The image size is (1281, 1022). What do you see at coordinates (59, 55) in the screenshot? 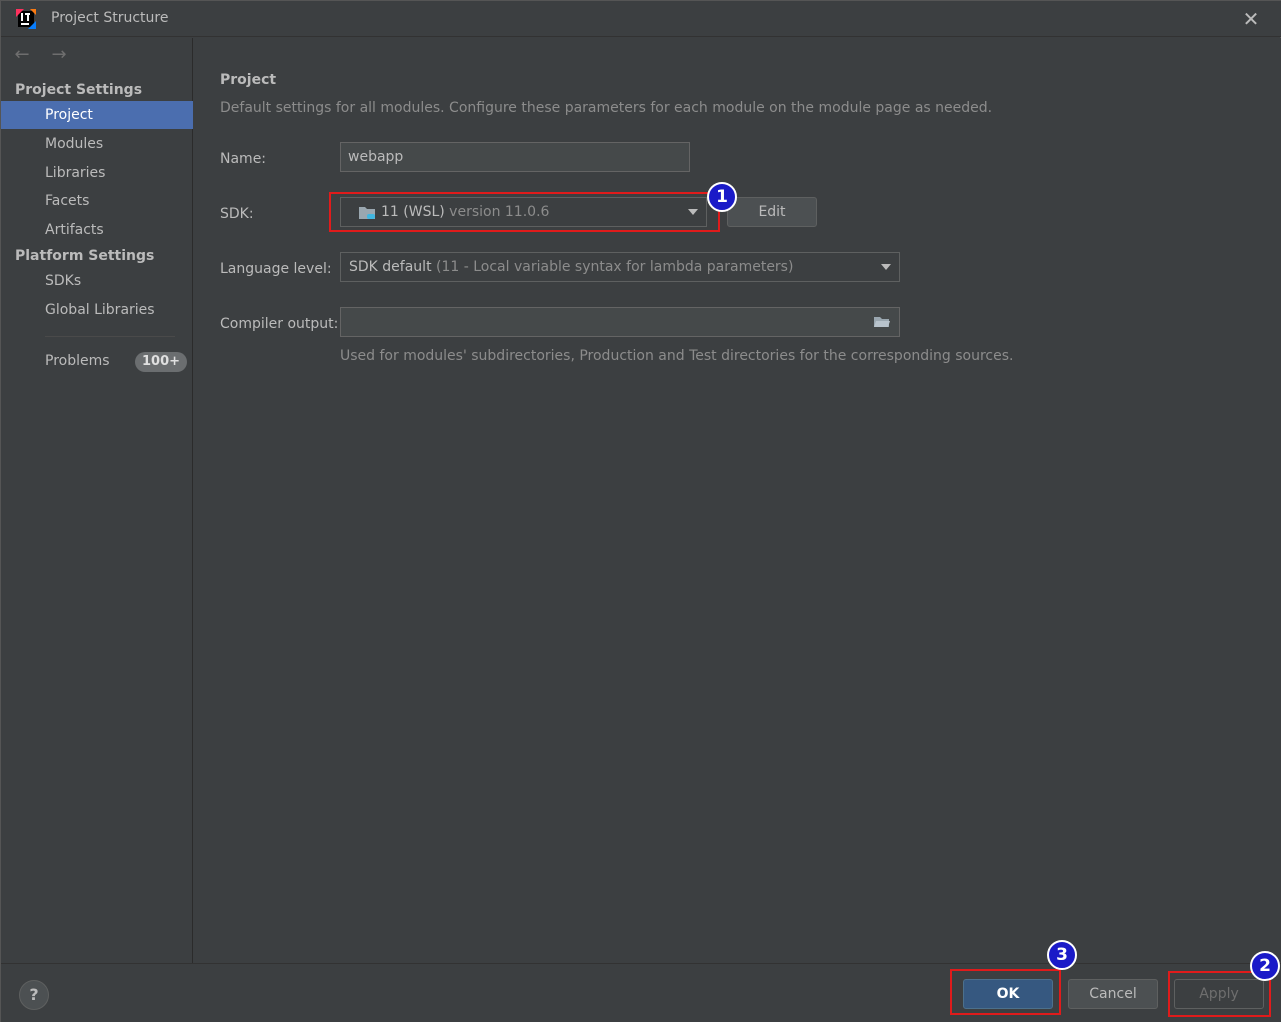
I see `forward-arrow-icon: →` at bounding box center [59, 55].